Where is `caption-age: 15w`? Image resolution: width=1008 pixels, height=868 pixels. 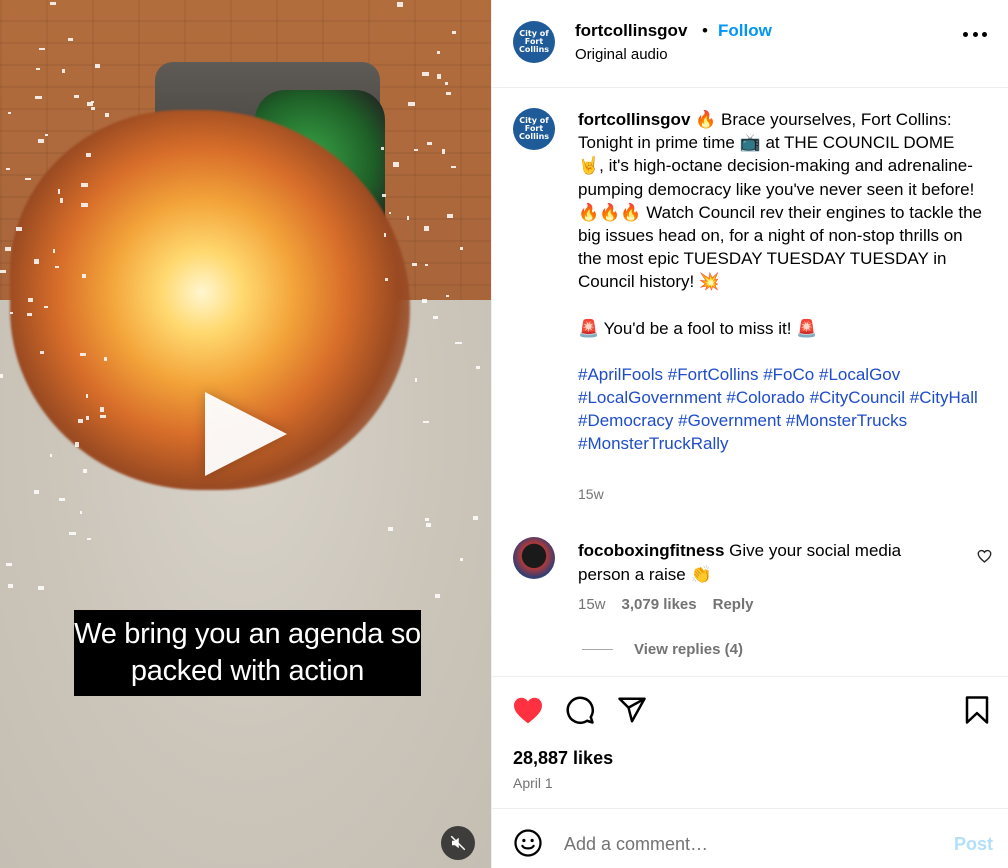 caption-age: 15w is located at coordinates (591, 494).